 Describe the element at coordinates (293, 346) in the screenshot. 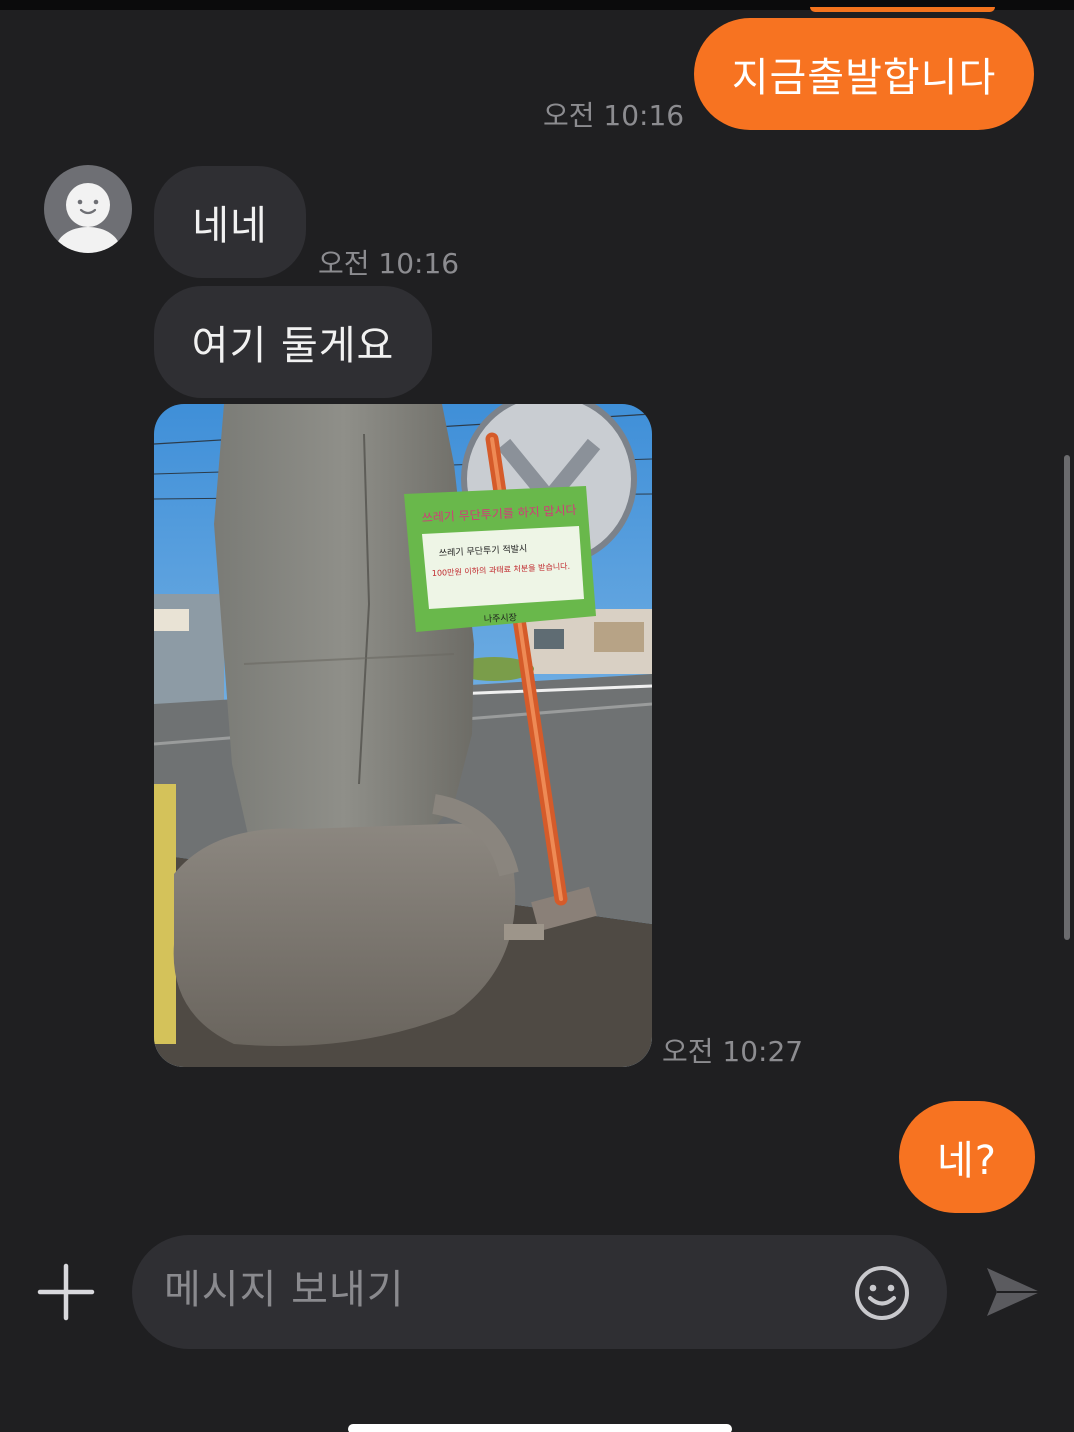

I see `message-text: 여기 둘게요` at that location.